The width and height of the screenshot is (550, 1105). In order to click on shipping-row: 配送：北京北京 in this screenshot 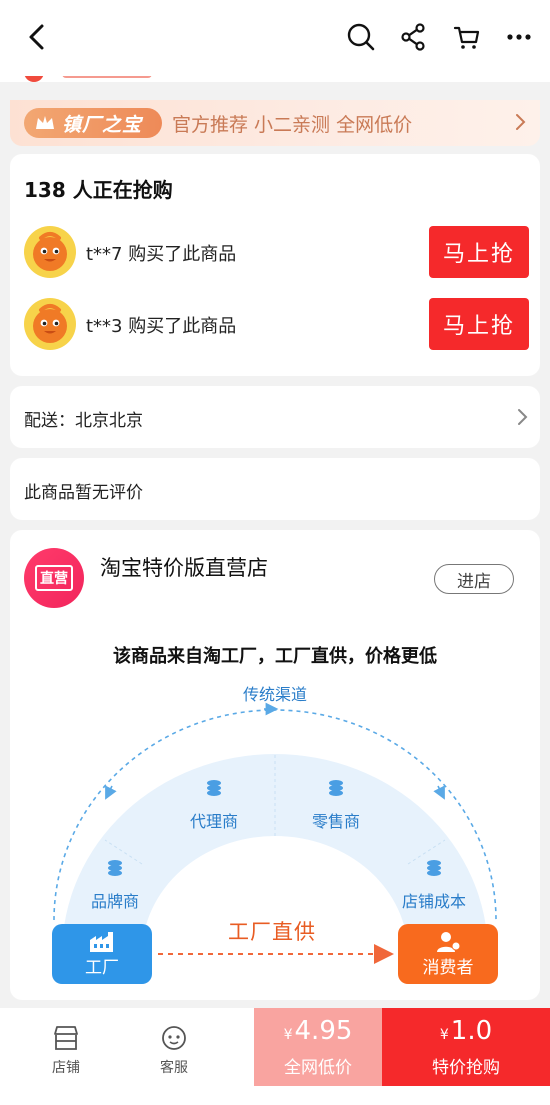, I will do `click(275, 417)`.